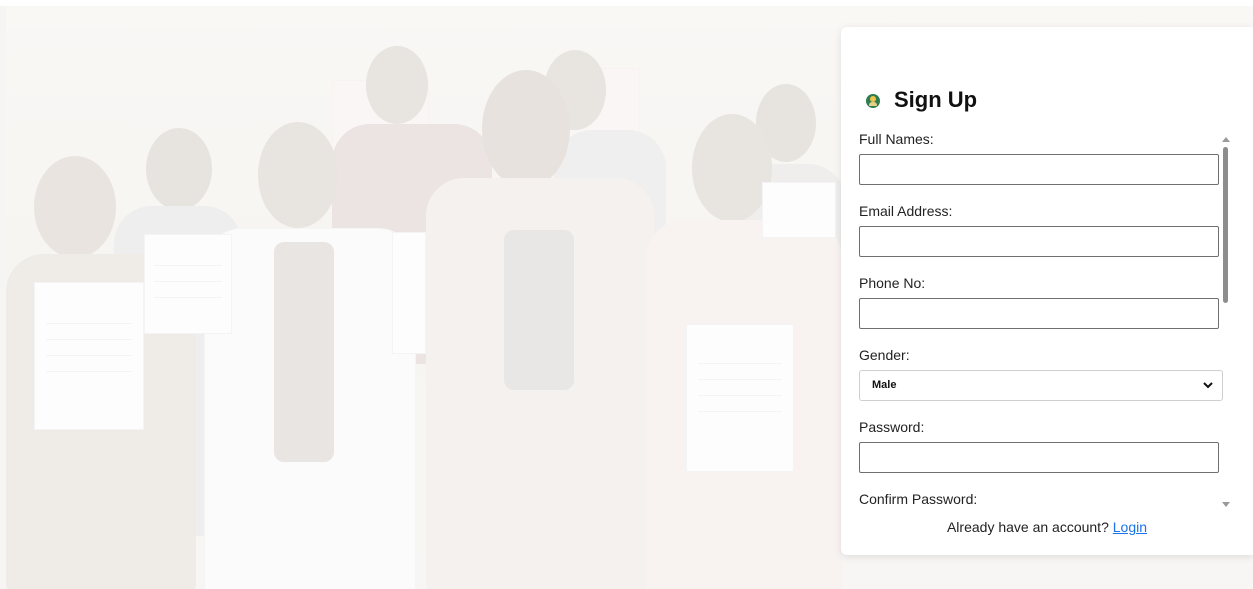 This screenshot has width=1253, height=589. Describe the element at coordinates (1225, 225) in the screenshot. I see `scrollbar-thumb` at that location.